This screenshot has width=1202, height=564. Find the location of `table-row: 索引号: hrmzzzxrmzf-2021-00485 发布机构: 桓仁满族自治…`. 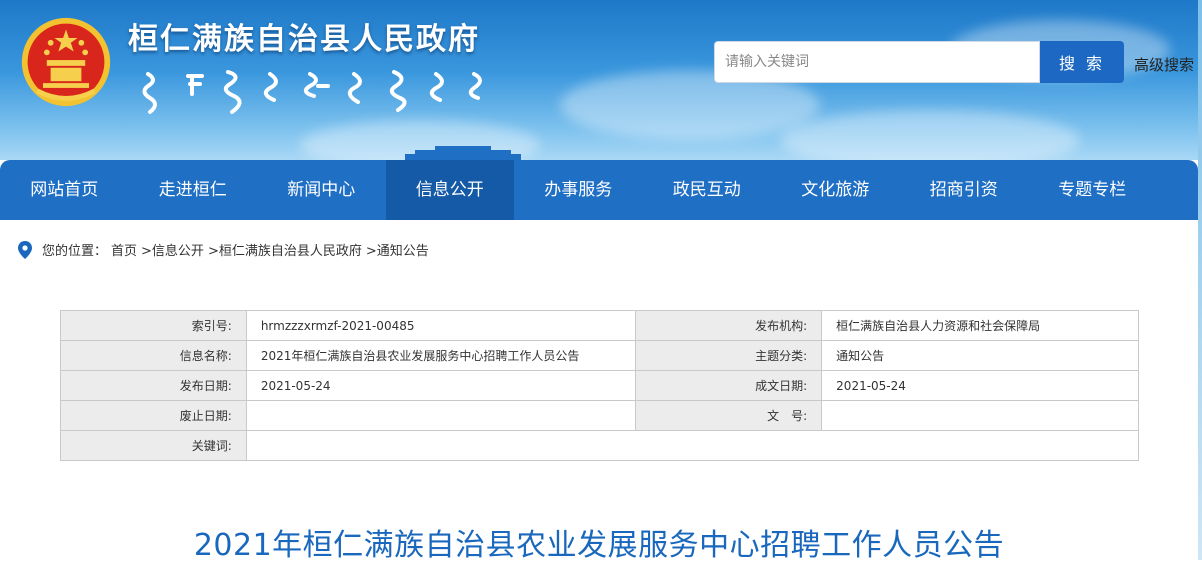

table-row: 索引号: hrmzzzxrmzf-2021-00485 发布机构: 桓仁满族自治… is located at coordinates (599, 325).